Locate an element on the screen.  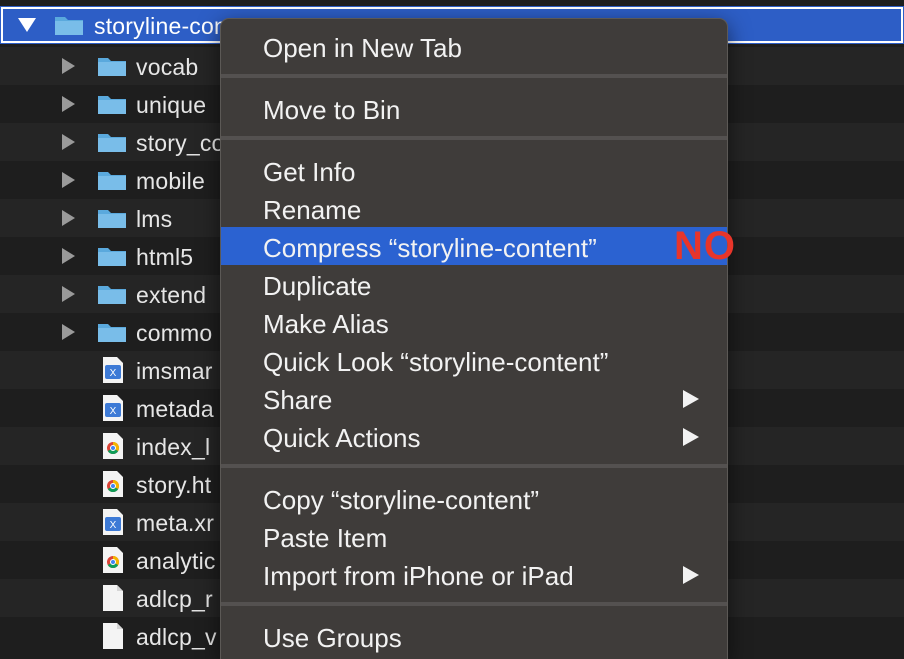
folder-name: story_co is located at coordinates (180, 143).